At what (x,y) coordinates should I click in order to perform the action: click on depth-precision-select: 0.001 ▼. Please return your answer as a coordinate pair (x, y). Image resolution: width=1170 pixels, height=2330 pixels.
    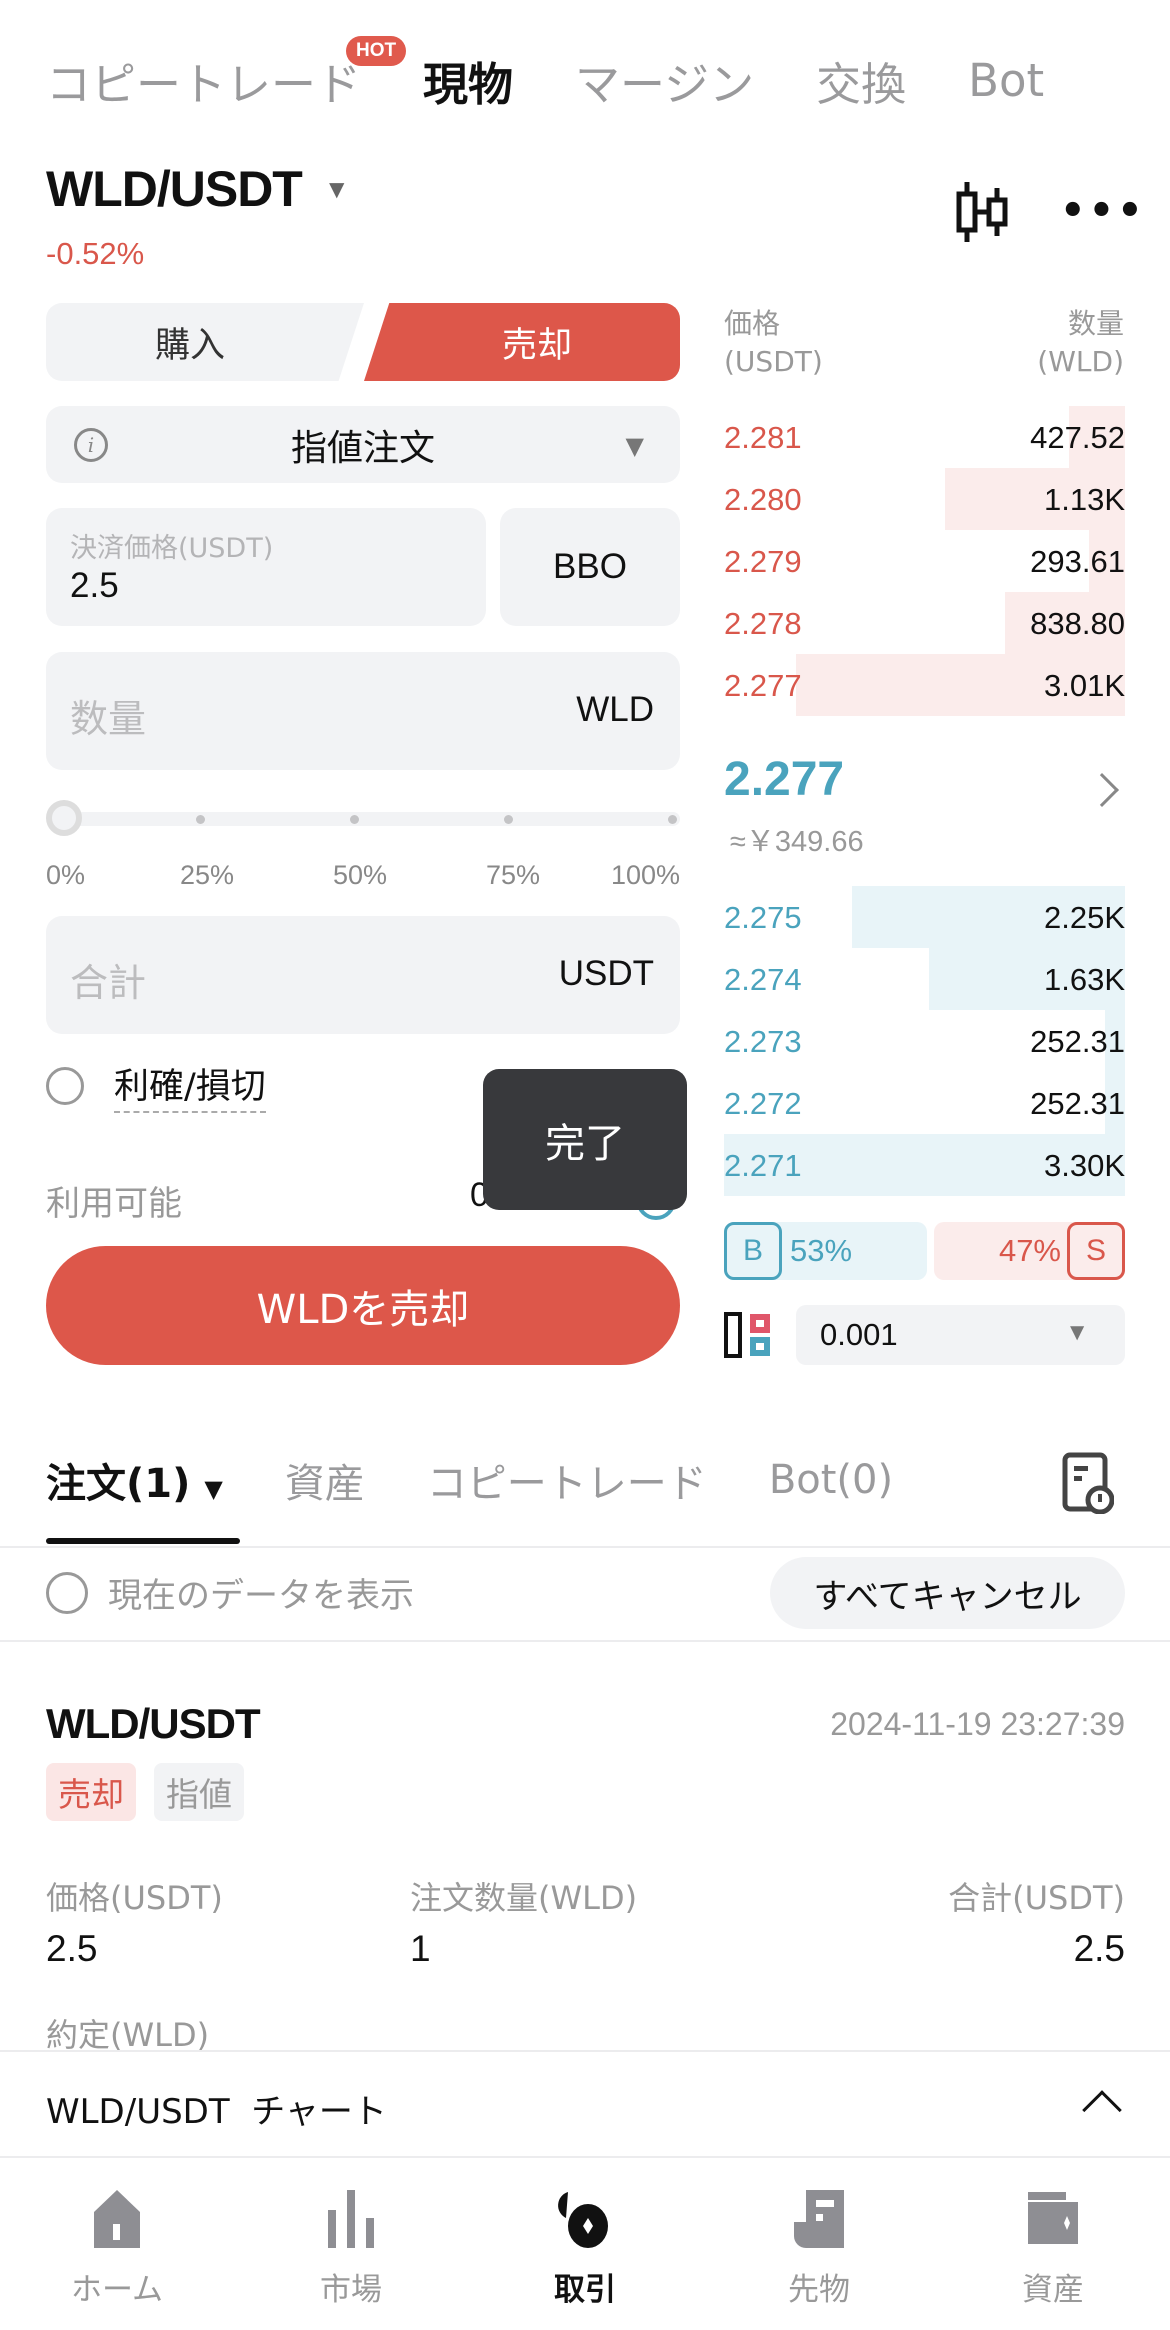
    Looking at the image, I should click on (960, 1335).